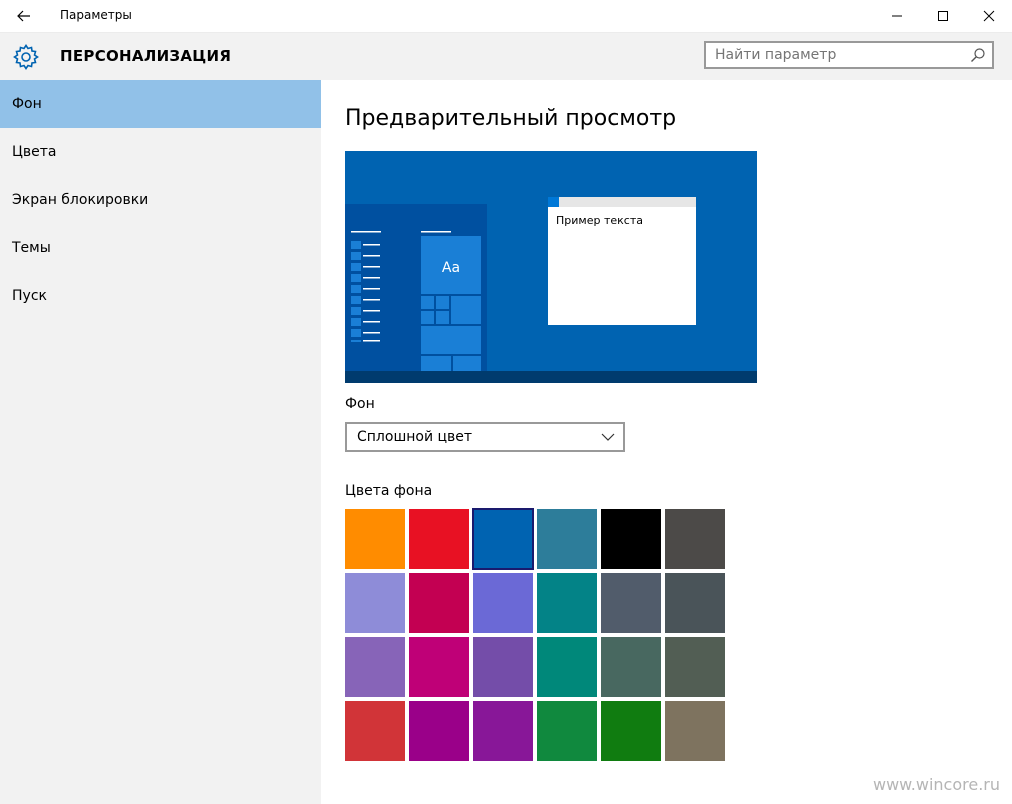  Describe the element at coordinates (451, 301) in the screenshot. I see `preview-tiles` at that location.